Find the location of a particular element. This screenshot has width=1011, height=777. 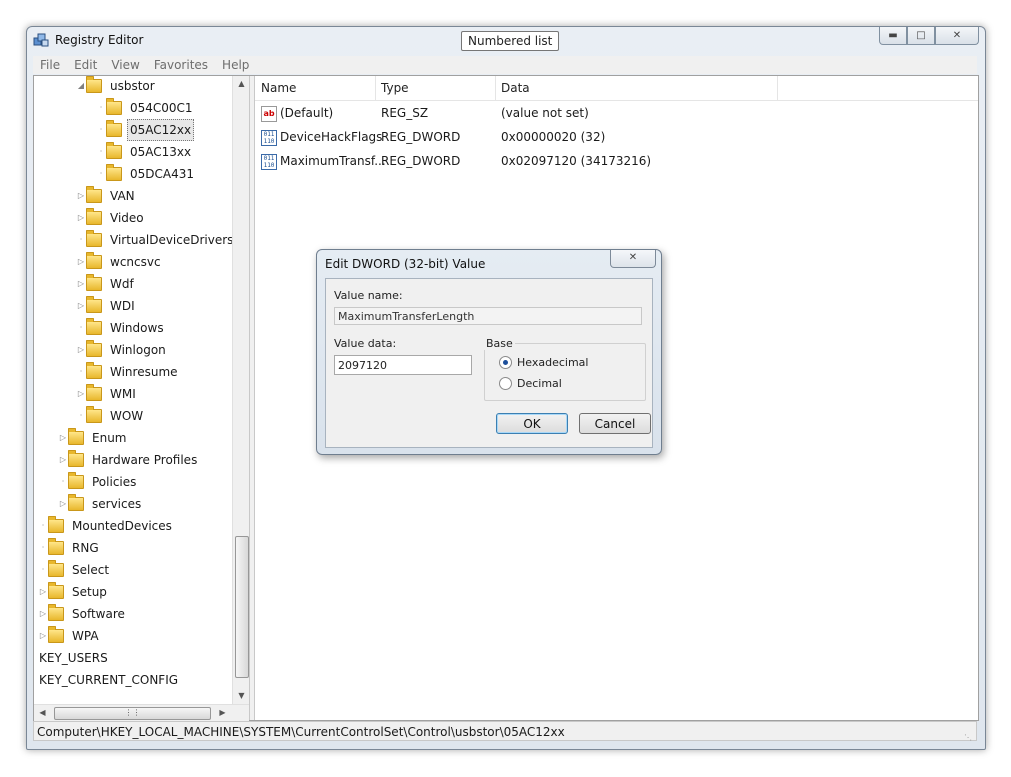

tree-item-label: usbstor is located at coordinates (132, 86).